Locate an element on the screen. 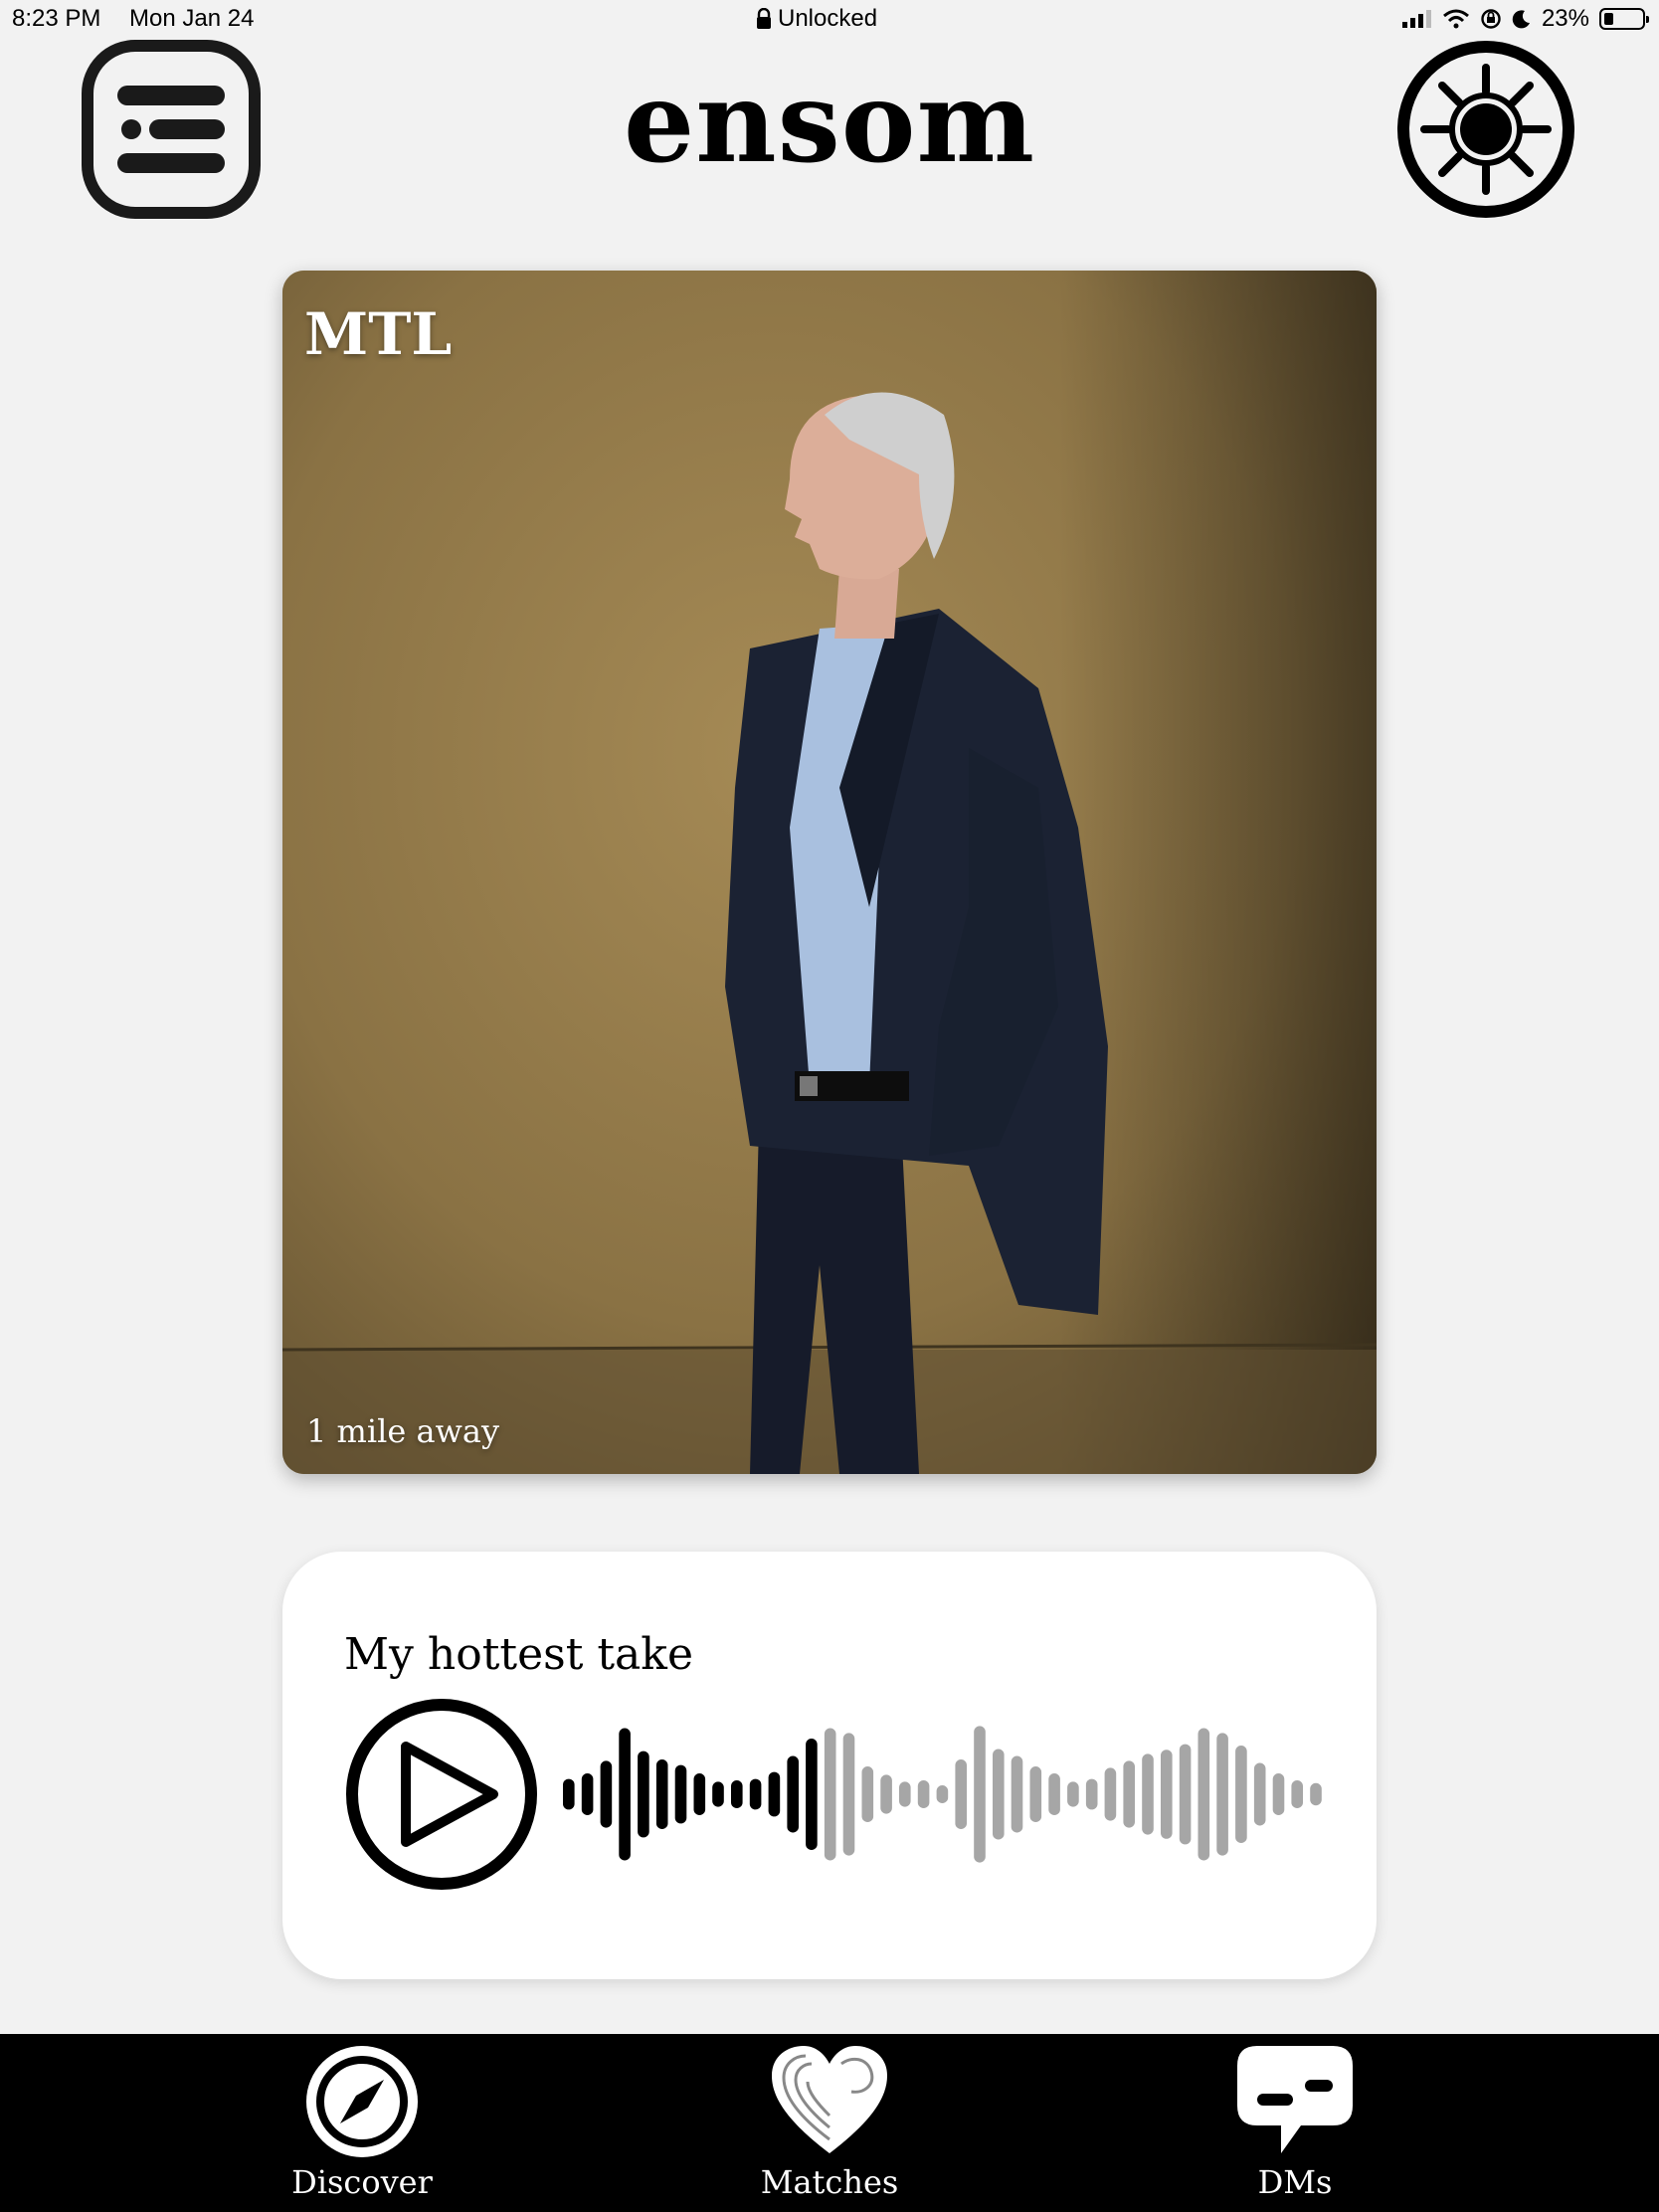 The image size is (1659, 2212). status-indicators: 23% is located at coordinates (1525, 19).